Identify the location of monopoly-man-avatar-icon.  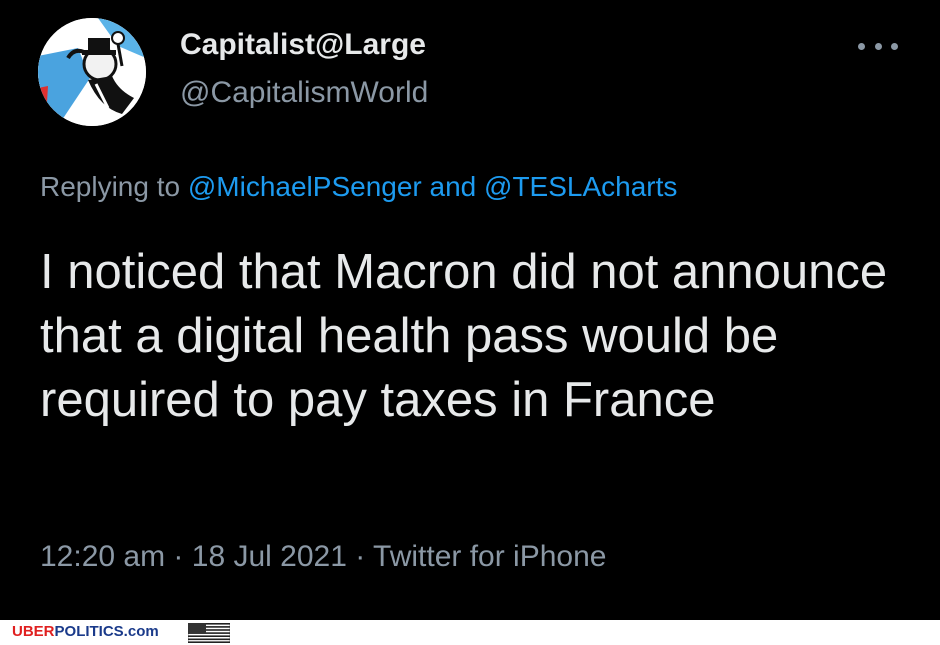
(92, 72).